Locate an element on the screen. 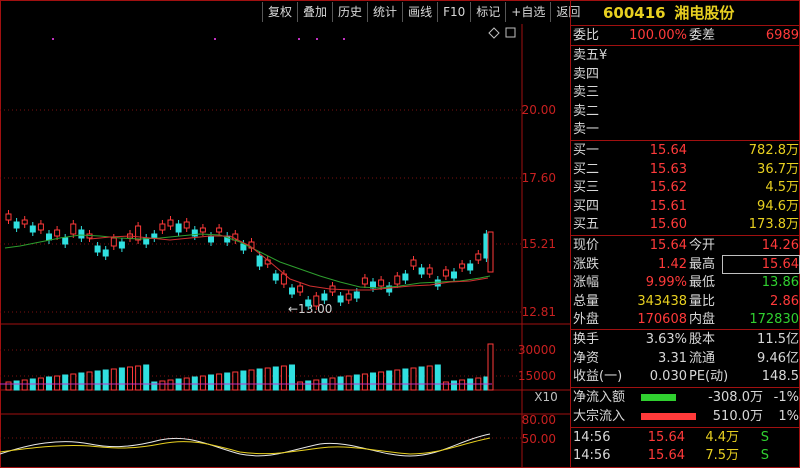  diff-value: 6989 is located at coordinates (782, 35).